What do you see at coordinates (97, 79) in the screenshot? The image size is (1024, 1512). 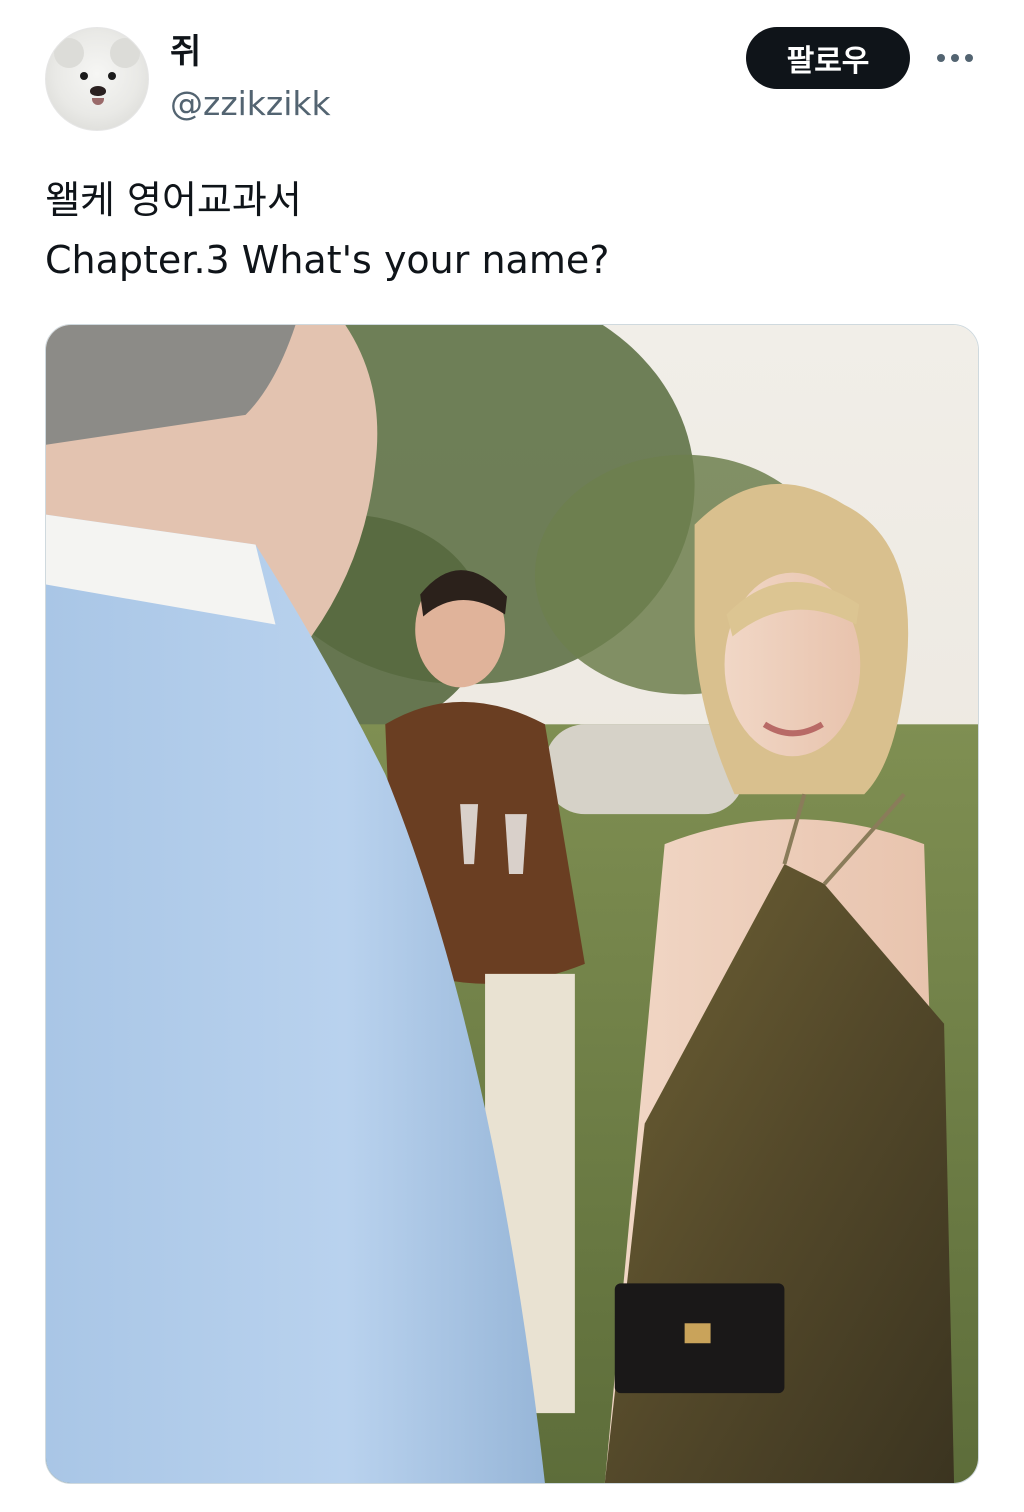 I see `author-avatar` at bounding box center [97, 79].